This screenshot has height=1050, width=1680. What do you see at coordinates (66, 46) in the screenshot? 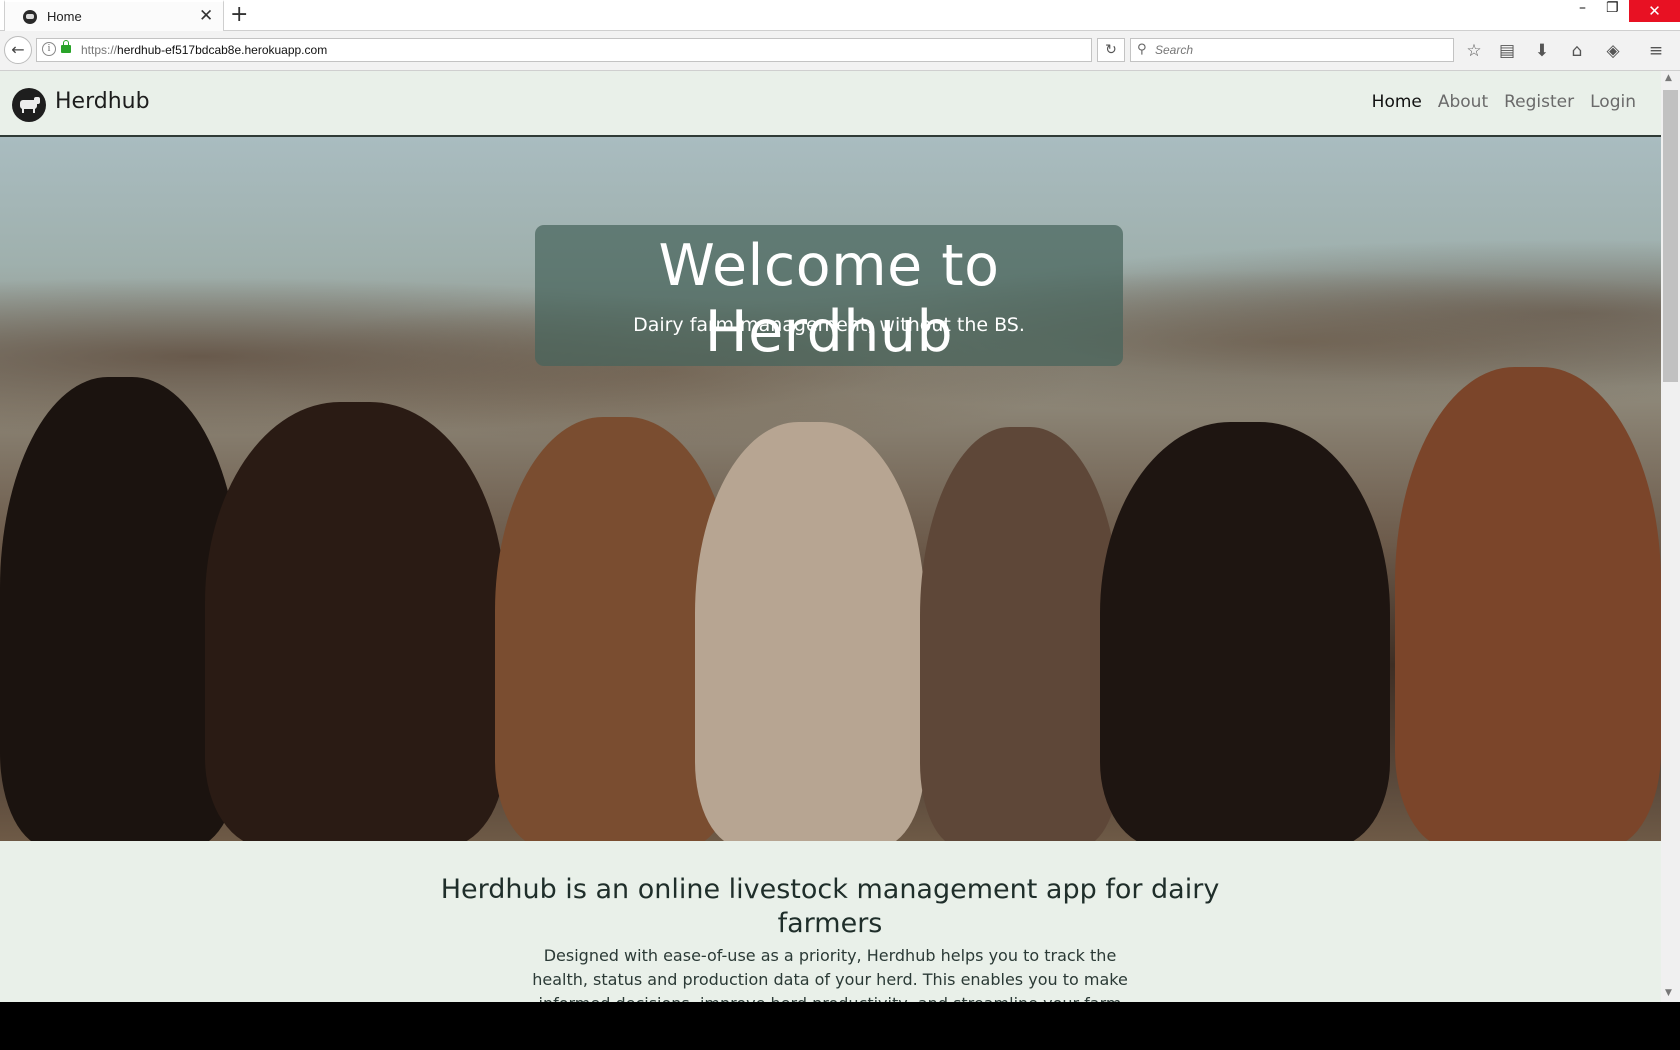
I see `lock-icon` at bounding box center [66, 46].